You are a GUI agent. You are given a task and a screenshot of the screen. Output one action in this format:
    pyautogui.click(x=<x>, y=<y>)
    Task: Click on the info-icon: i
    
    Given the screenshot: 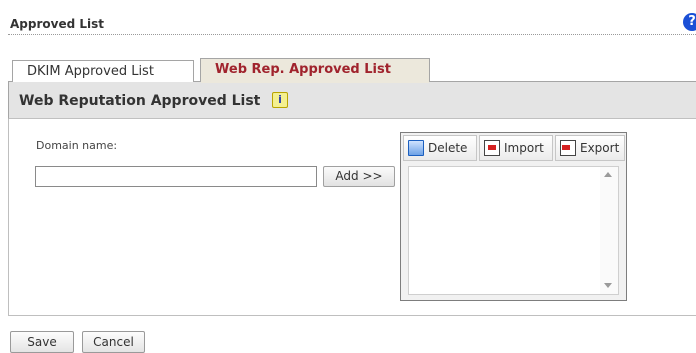 What is the action you would take?
    pyautogui.click(x=280, y=100)
    